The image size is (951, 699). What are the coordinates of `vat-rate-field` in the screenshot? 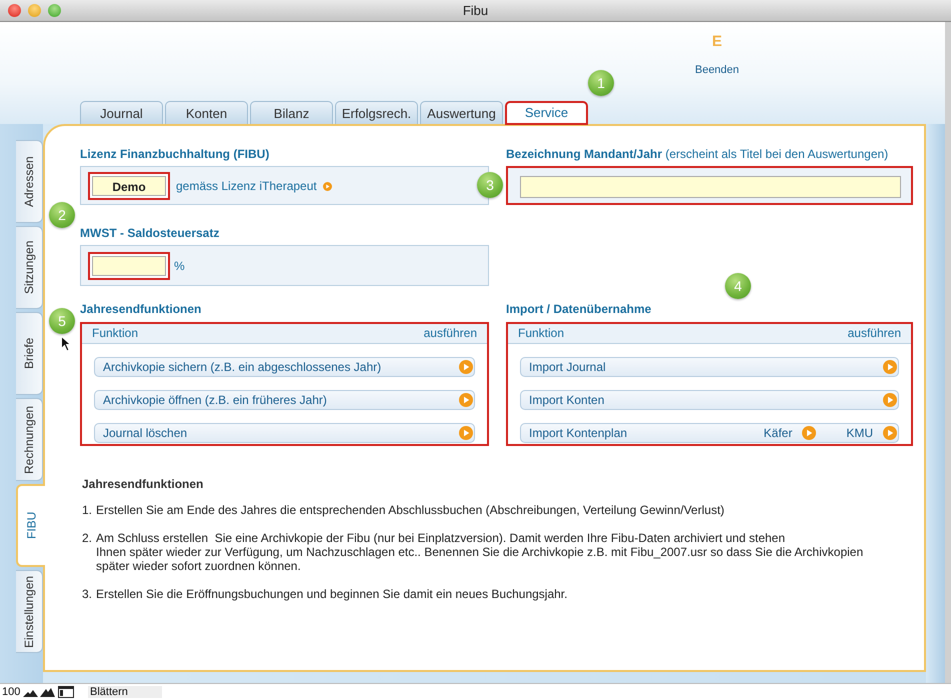 It's located at (129, 266).